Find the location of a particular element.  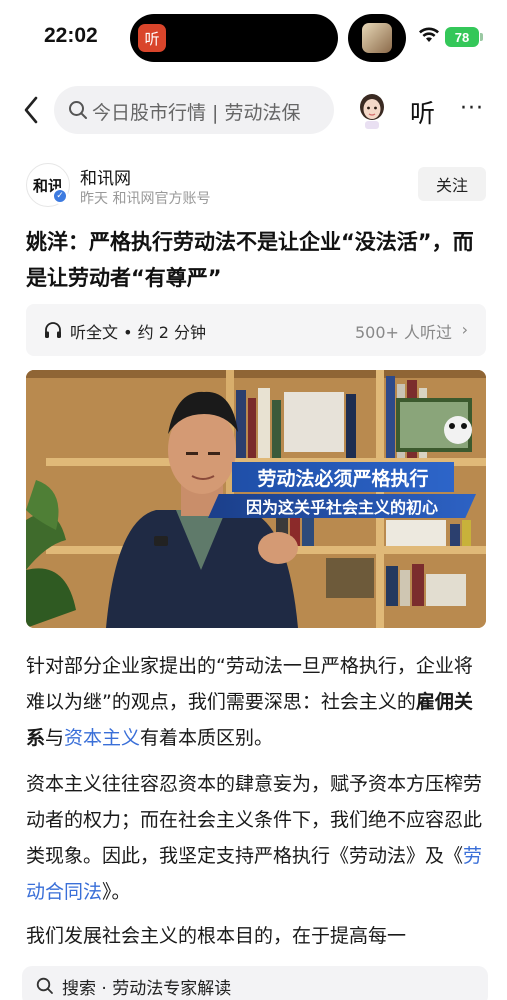

dynamic-island: 听 is located at coordinates (234, 38).